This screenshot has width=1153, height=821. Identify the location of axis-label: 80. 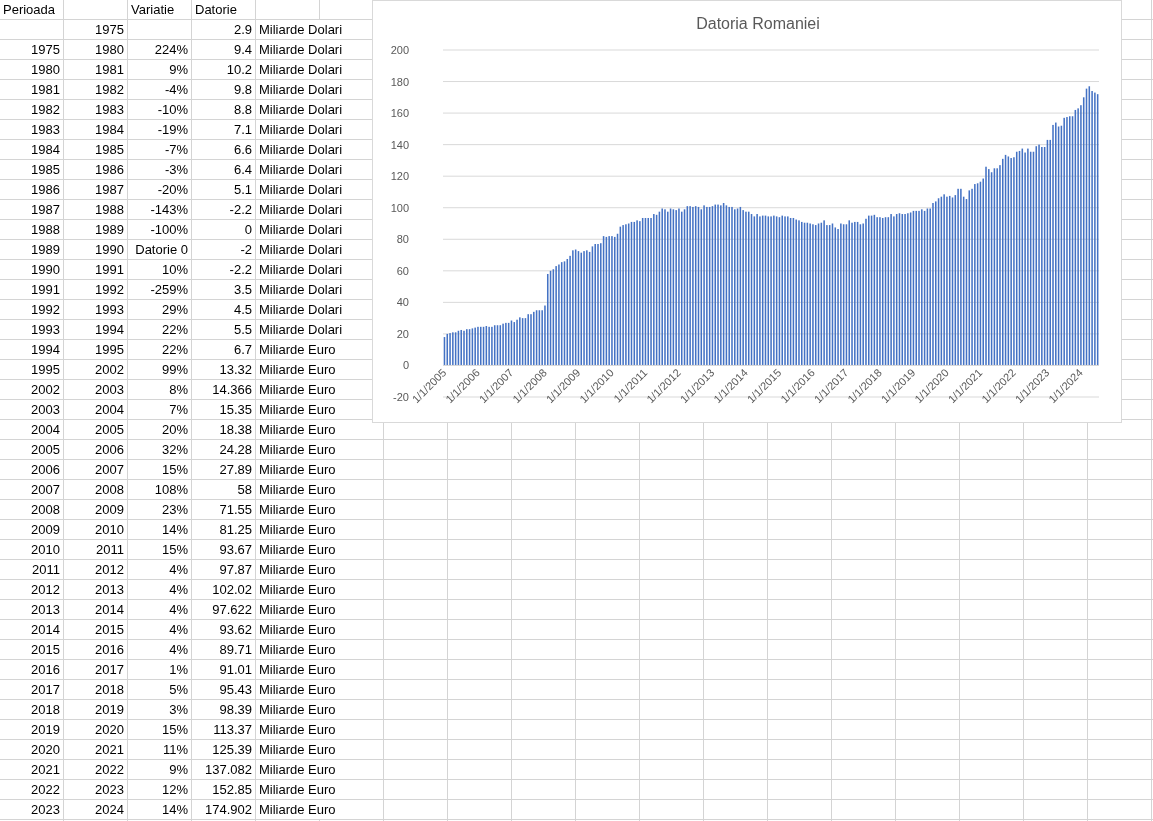
(402, 239).